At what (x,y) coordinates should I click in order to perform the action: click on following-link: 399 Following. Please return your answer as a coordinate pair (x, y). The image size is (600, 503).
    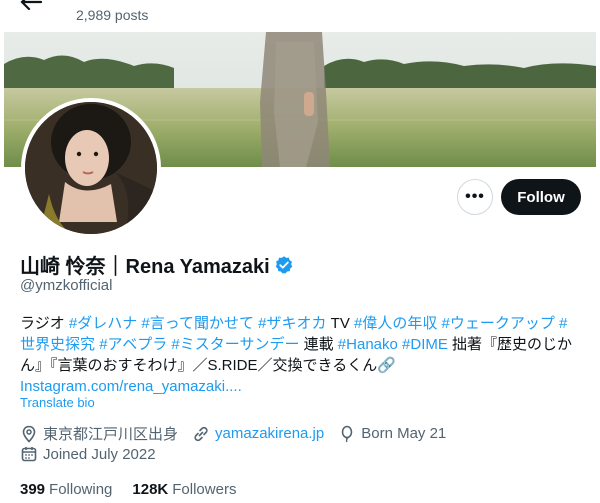
    Looking at the image, I should click on (66, 489).